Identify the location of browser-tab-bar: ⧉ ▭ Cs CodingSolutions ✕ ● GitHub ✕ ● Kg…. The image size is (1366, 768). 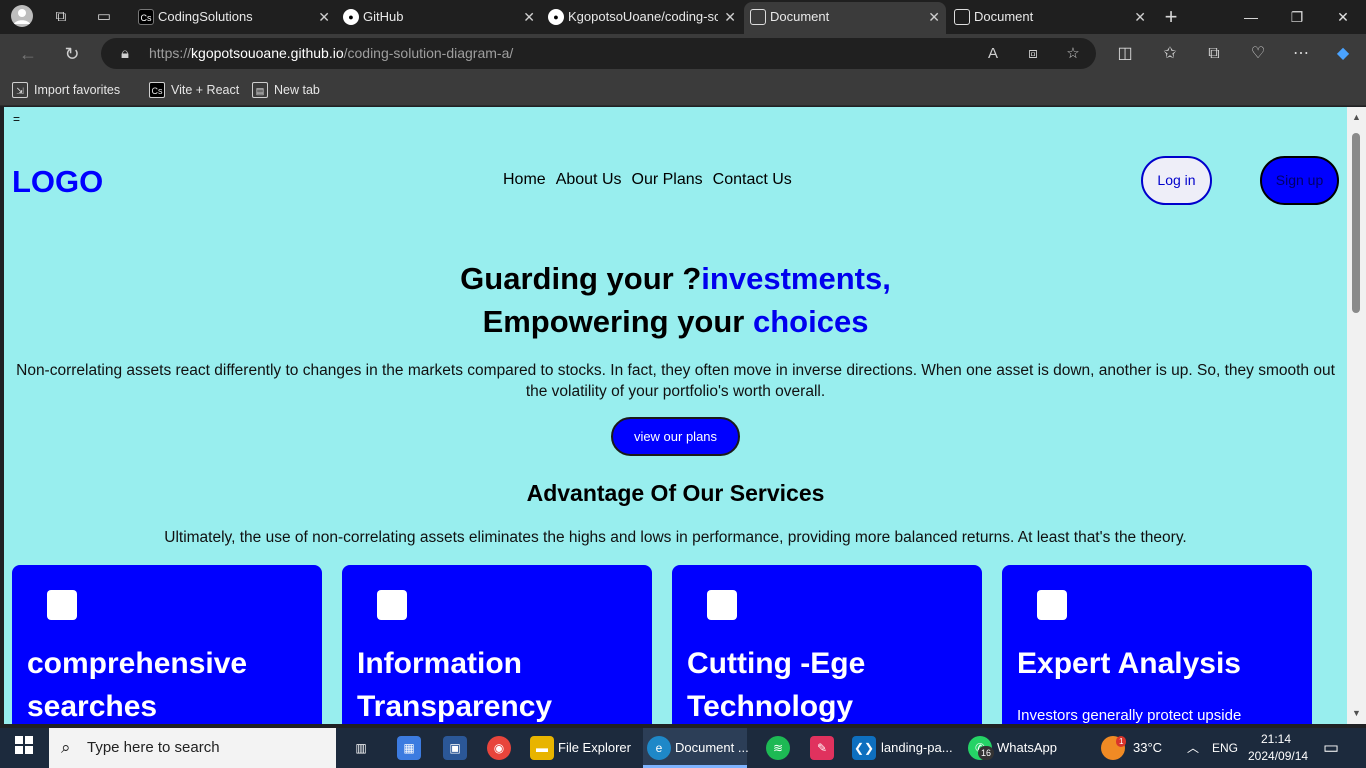
(683, 17).